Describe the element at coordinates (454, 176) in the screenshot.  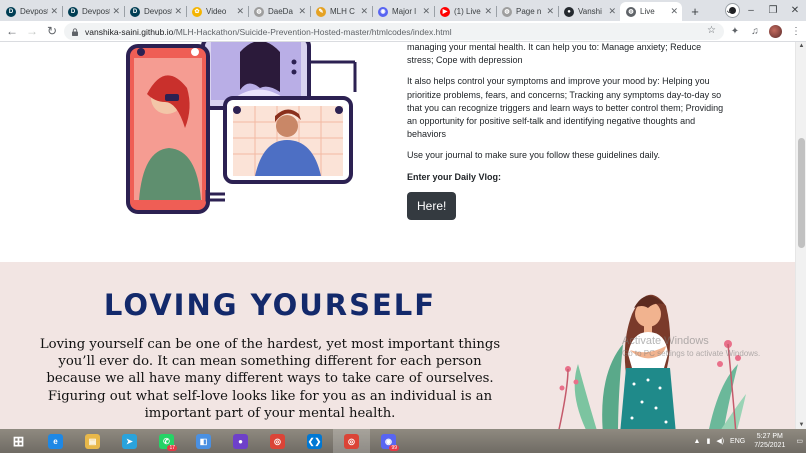
I see `daily-vlog-label: Enter your Daily Vlog:` at that location.